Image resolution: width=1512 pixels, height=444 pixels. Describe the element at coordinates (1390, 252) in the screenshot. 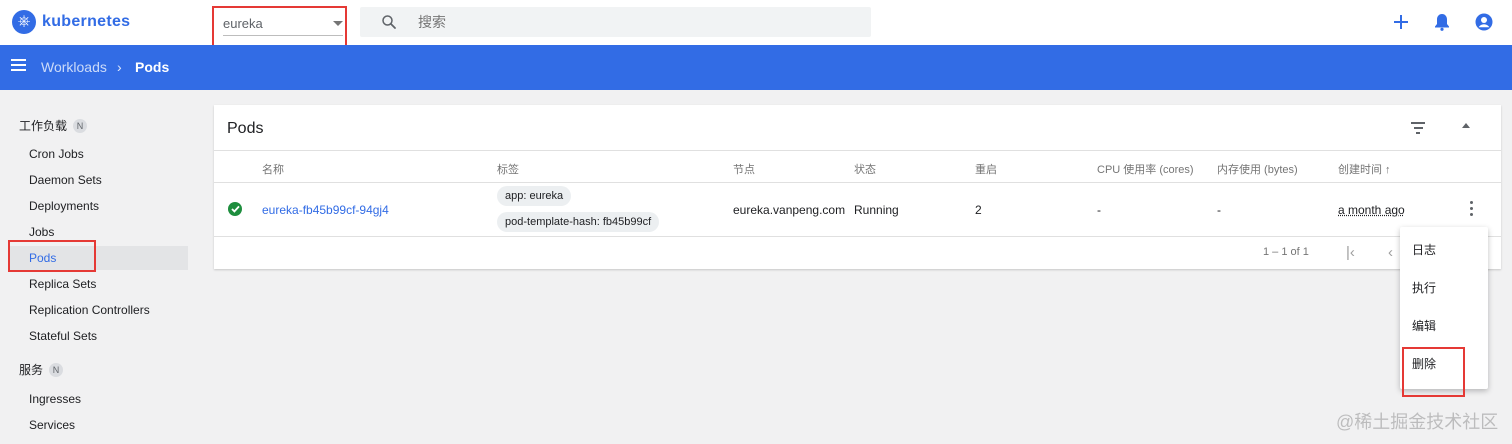

I see `chevron-left-icon: ‹` at that location.